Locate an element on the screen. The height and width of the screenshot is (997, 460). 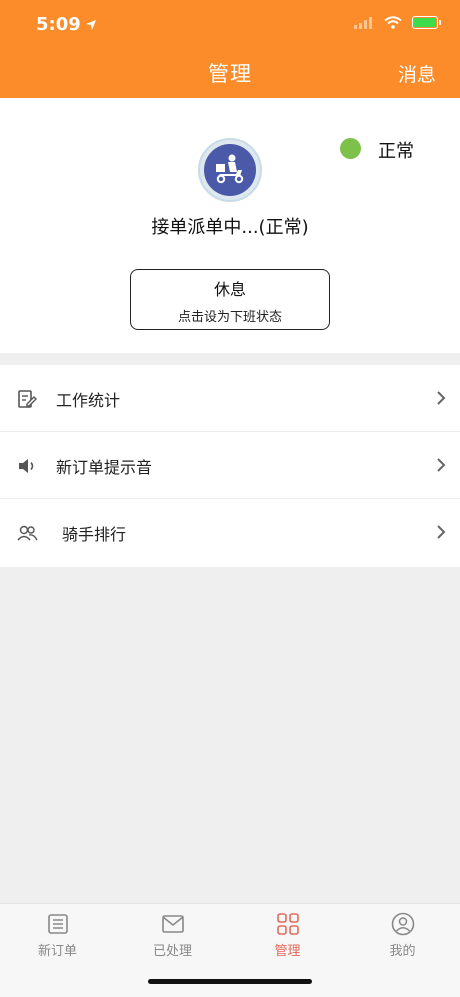
home-indicator is located at coordinates (230, 981).